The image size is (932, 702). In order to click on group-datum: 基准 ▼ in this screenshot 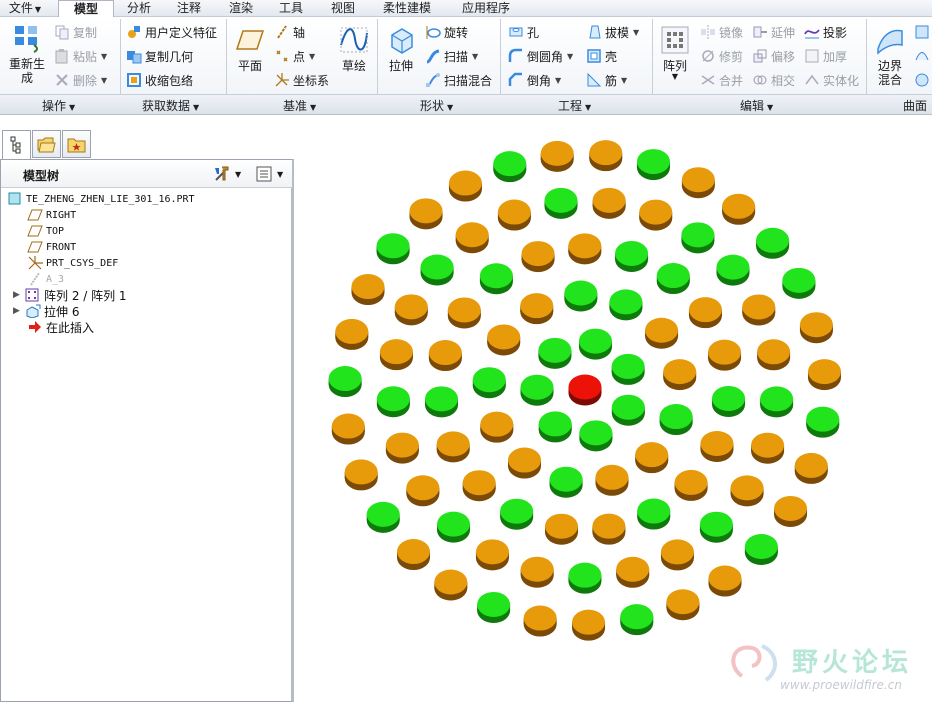, I will do `click(299, 105)`.